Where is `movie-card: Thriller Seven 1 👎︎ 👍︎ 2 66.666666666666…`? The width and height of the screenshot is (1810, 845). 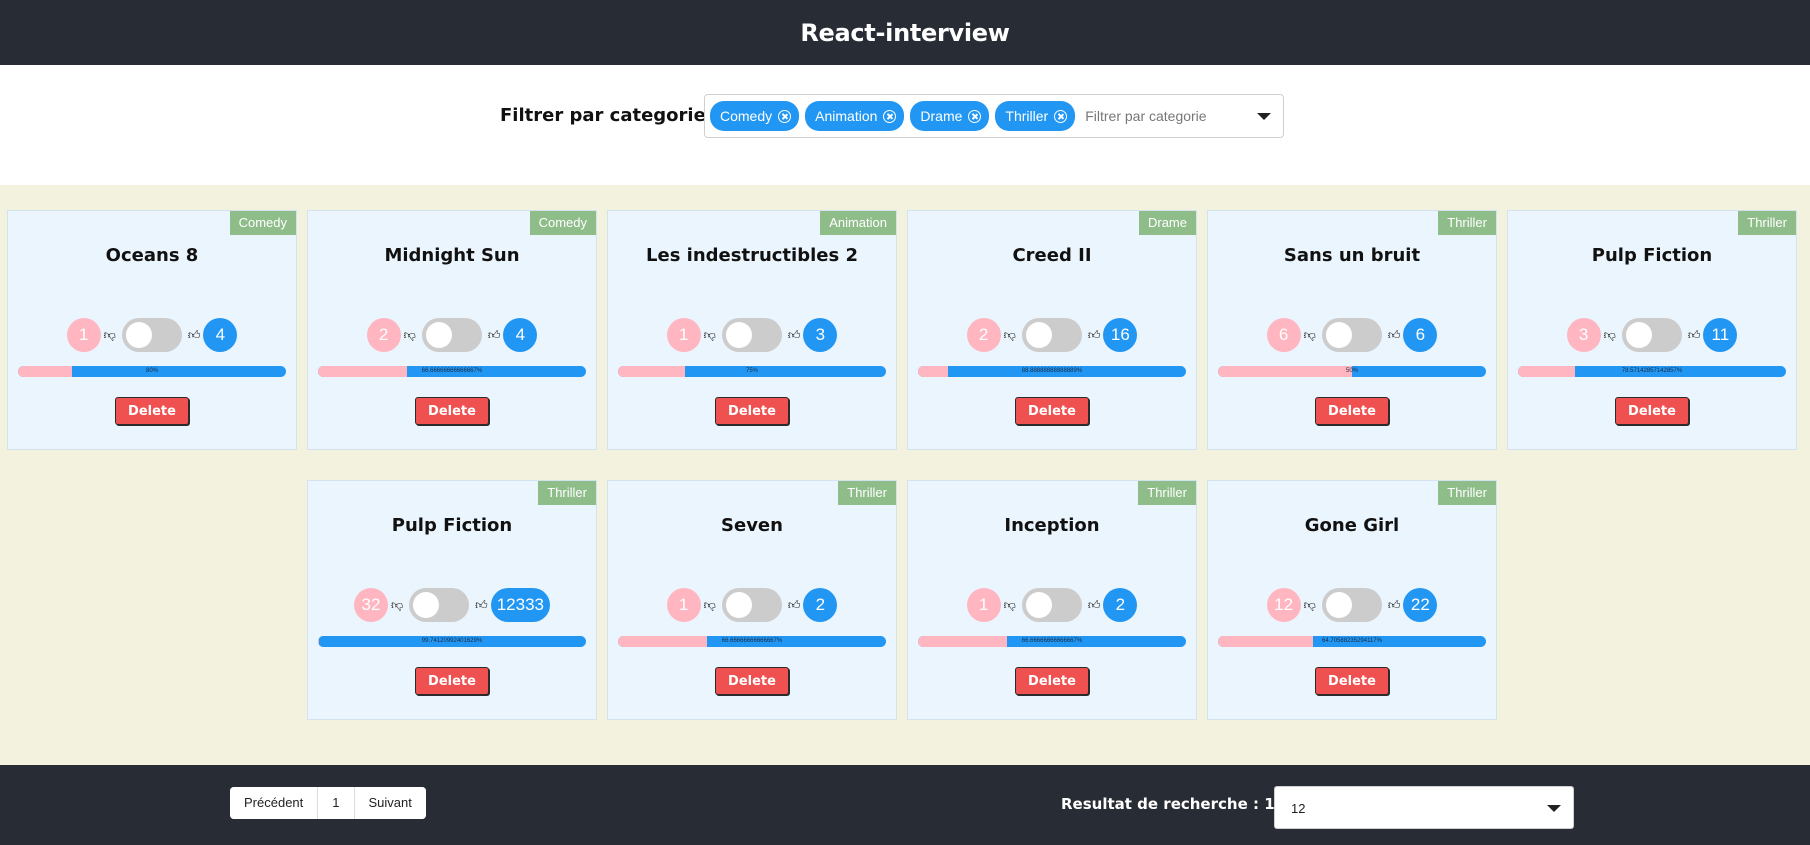 movie-card: Thriller Seven 1 👎︎ 👍︎ 2 66.666666666666… is located at coordinates (752, 600).